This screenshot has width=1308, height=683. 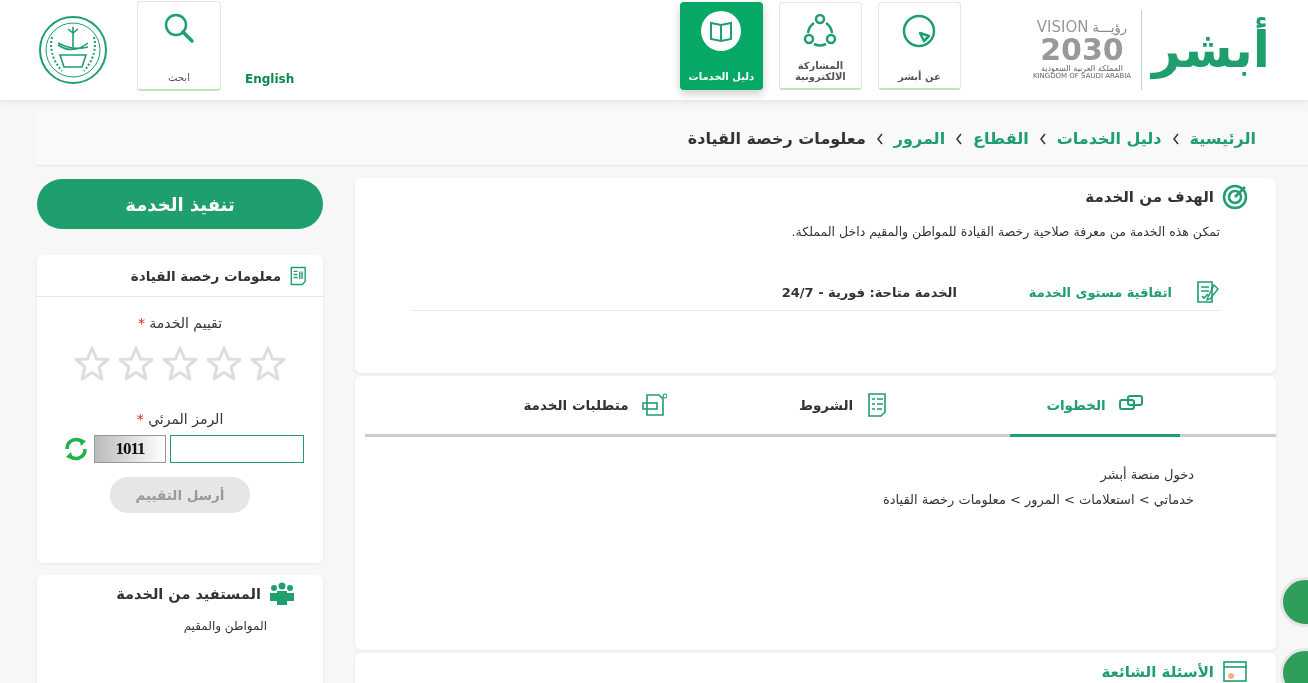 I want to click on target-icon, so click(x=1235, y=197).